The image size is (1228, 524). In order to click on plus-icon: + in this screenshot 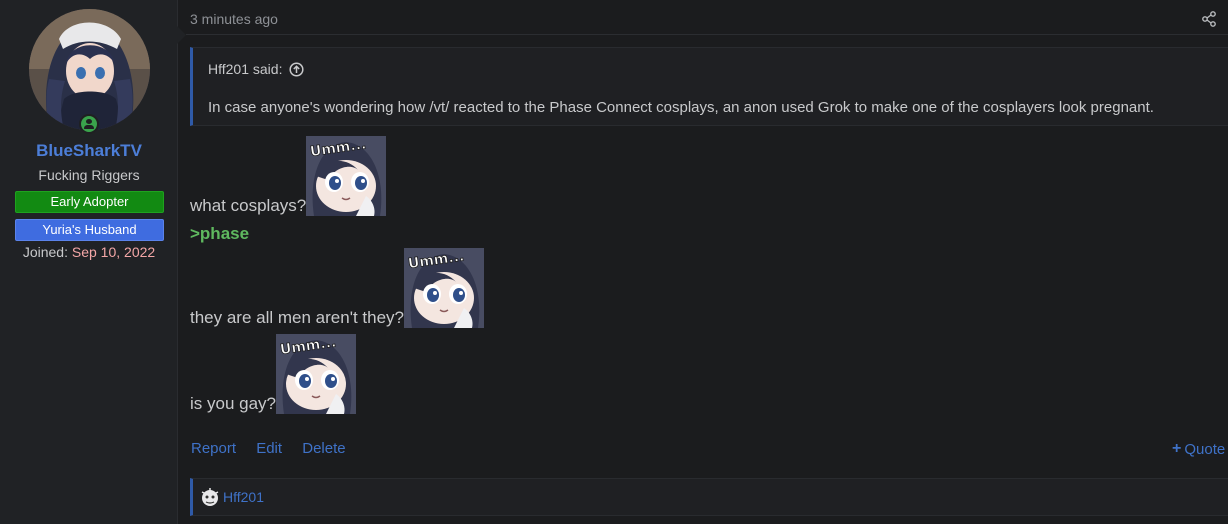, I will do `click(1177, 448)`.